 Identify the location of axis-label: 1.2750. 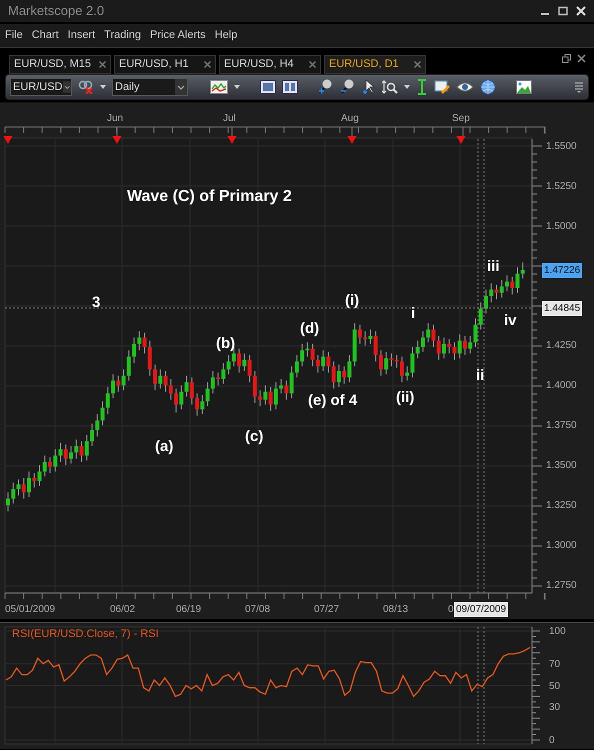
(561, 585).